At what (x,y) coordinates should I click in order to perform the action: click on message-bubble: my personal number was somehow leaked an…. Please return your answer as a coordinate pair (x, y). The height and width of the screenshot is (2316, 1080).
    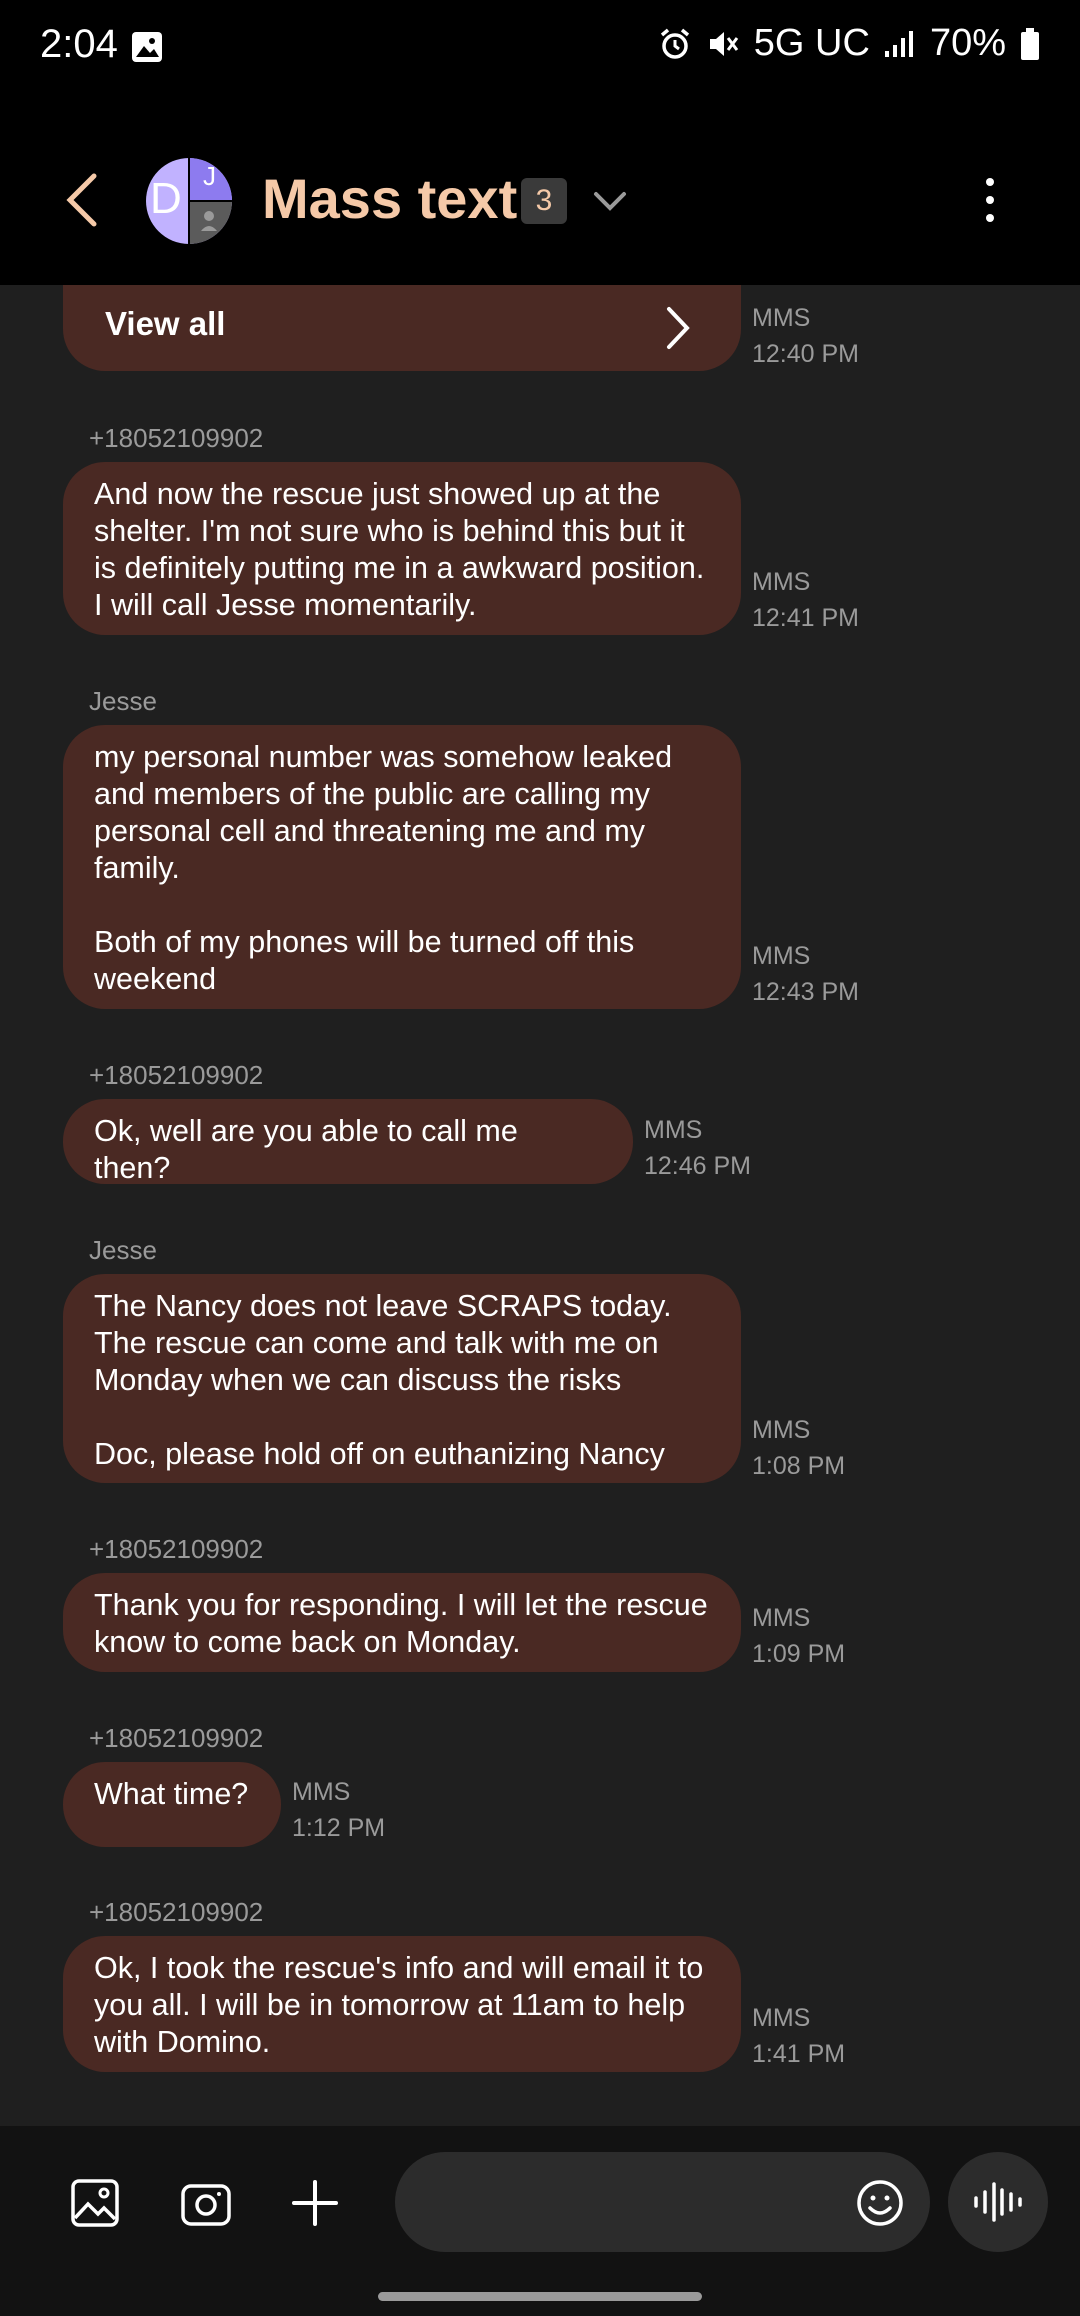
    Looking at the image, I should click on (402, 867).